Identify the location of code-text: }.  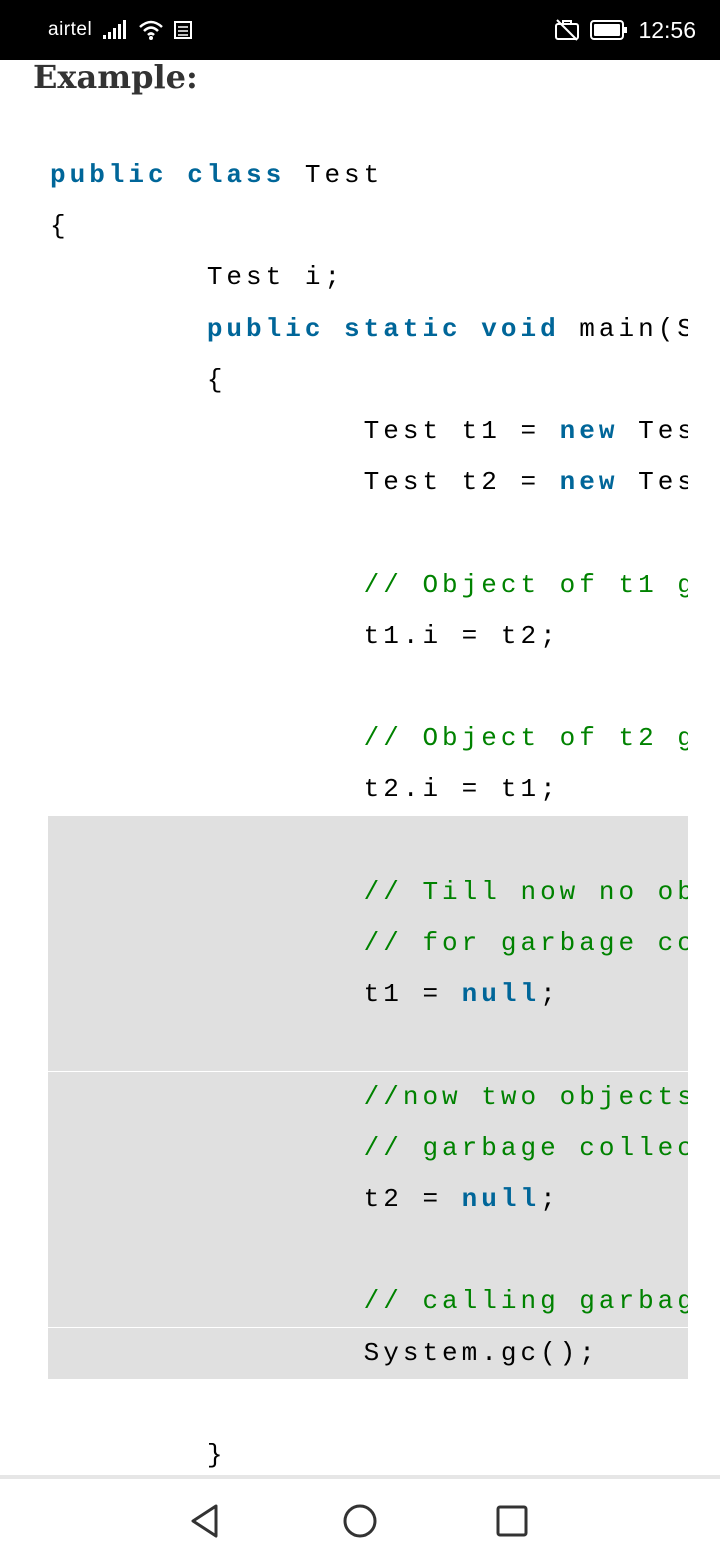
(216, 1455).